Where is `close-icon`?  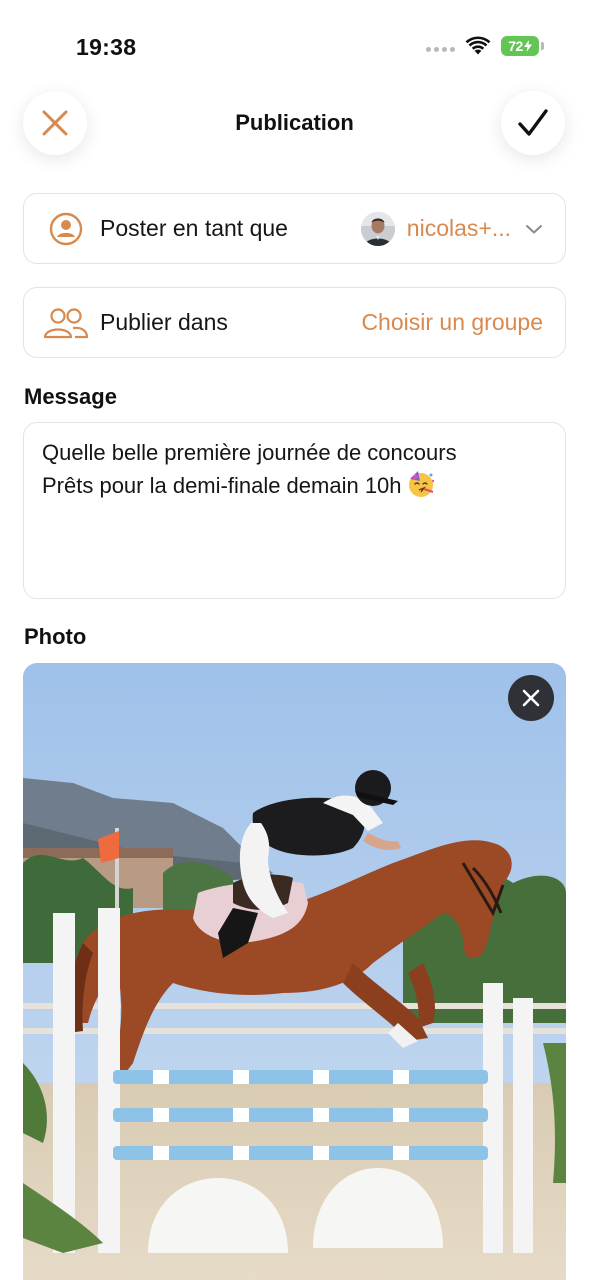
close-icon is located at coordinates (531, 698).